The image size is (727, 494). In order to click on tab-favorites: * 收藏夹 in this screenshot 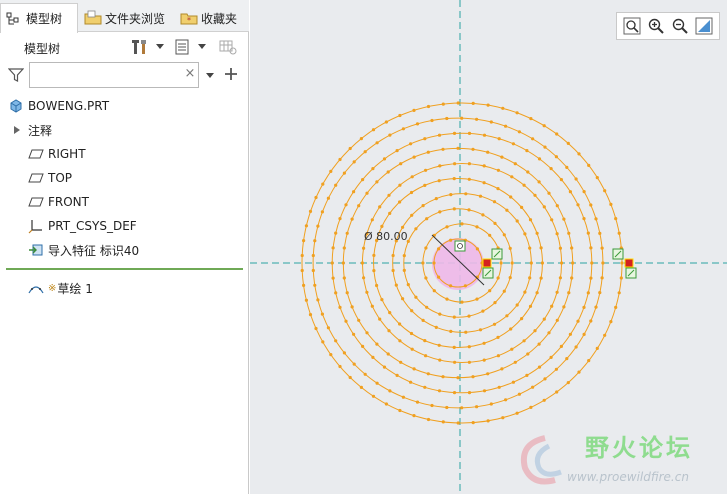, I will do `click(212, 18)`.